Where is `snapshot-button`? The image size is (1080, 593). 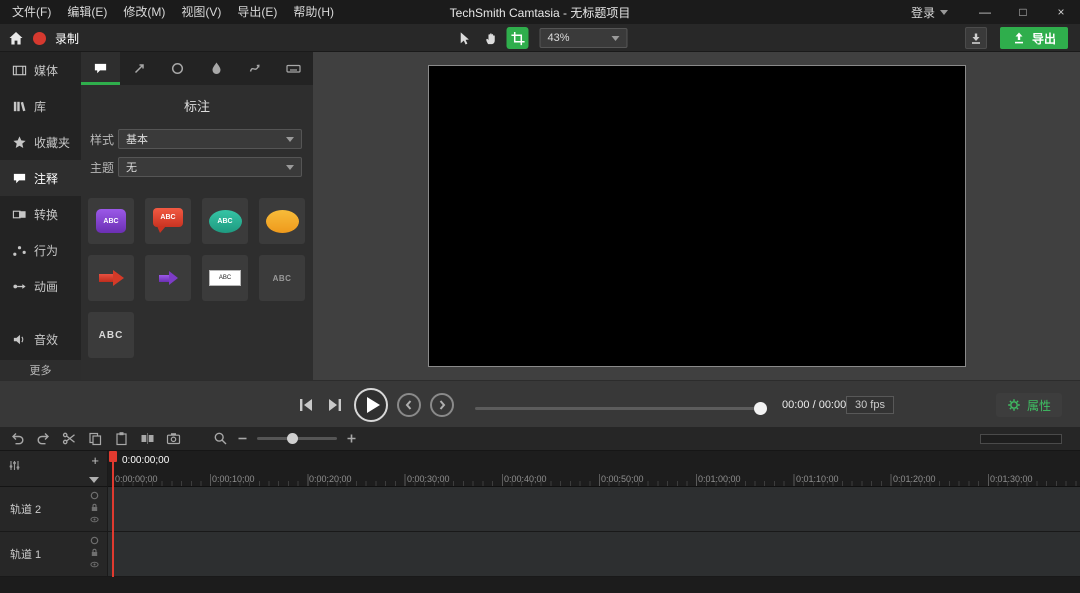
snapshot-button is located at coordinates (173, 438).